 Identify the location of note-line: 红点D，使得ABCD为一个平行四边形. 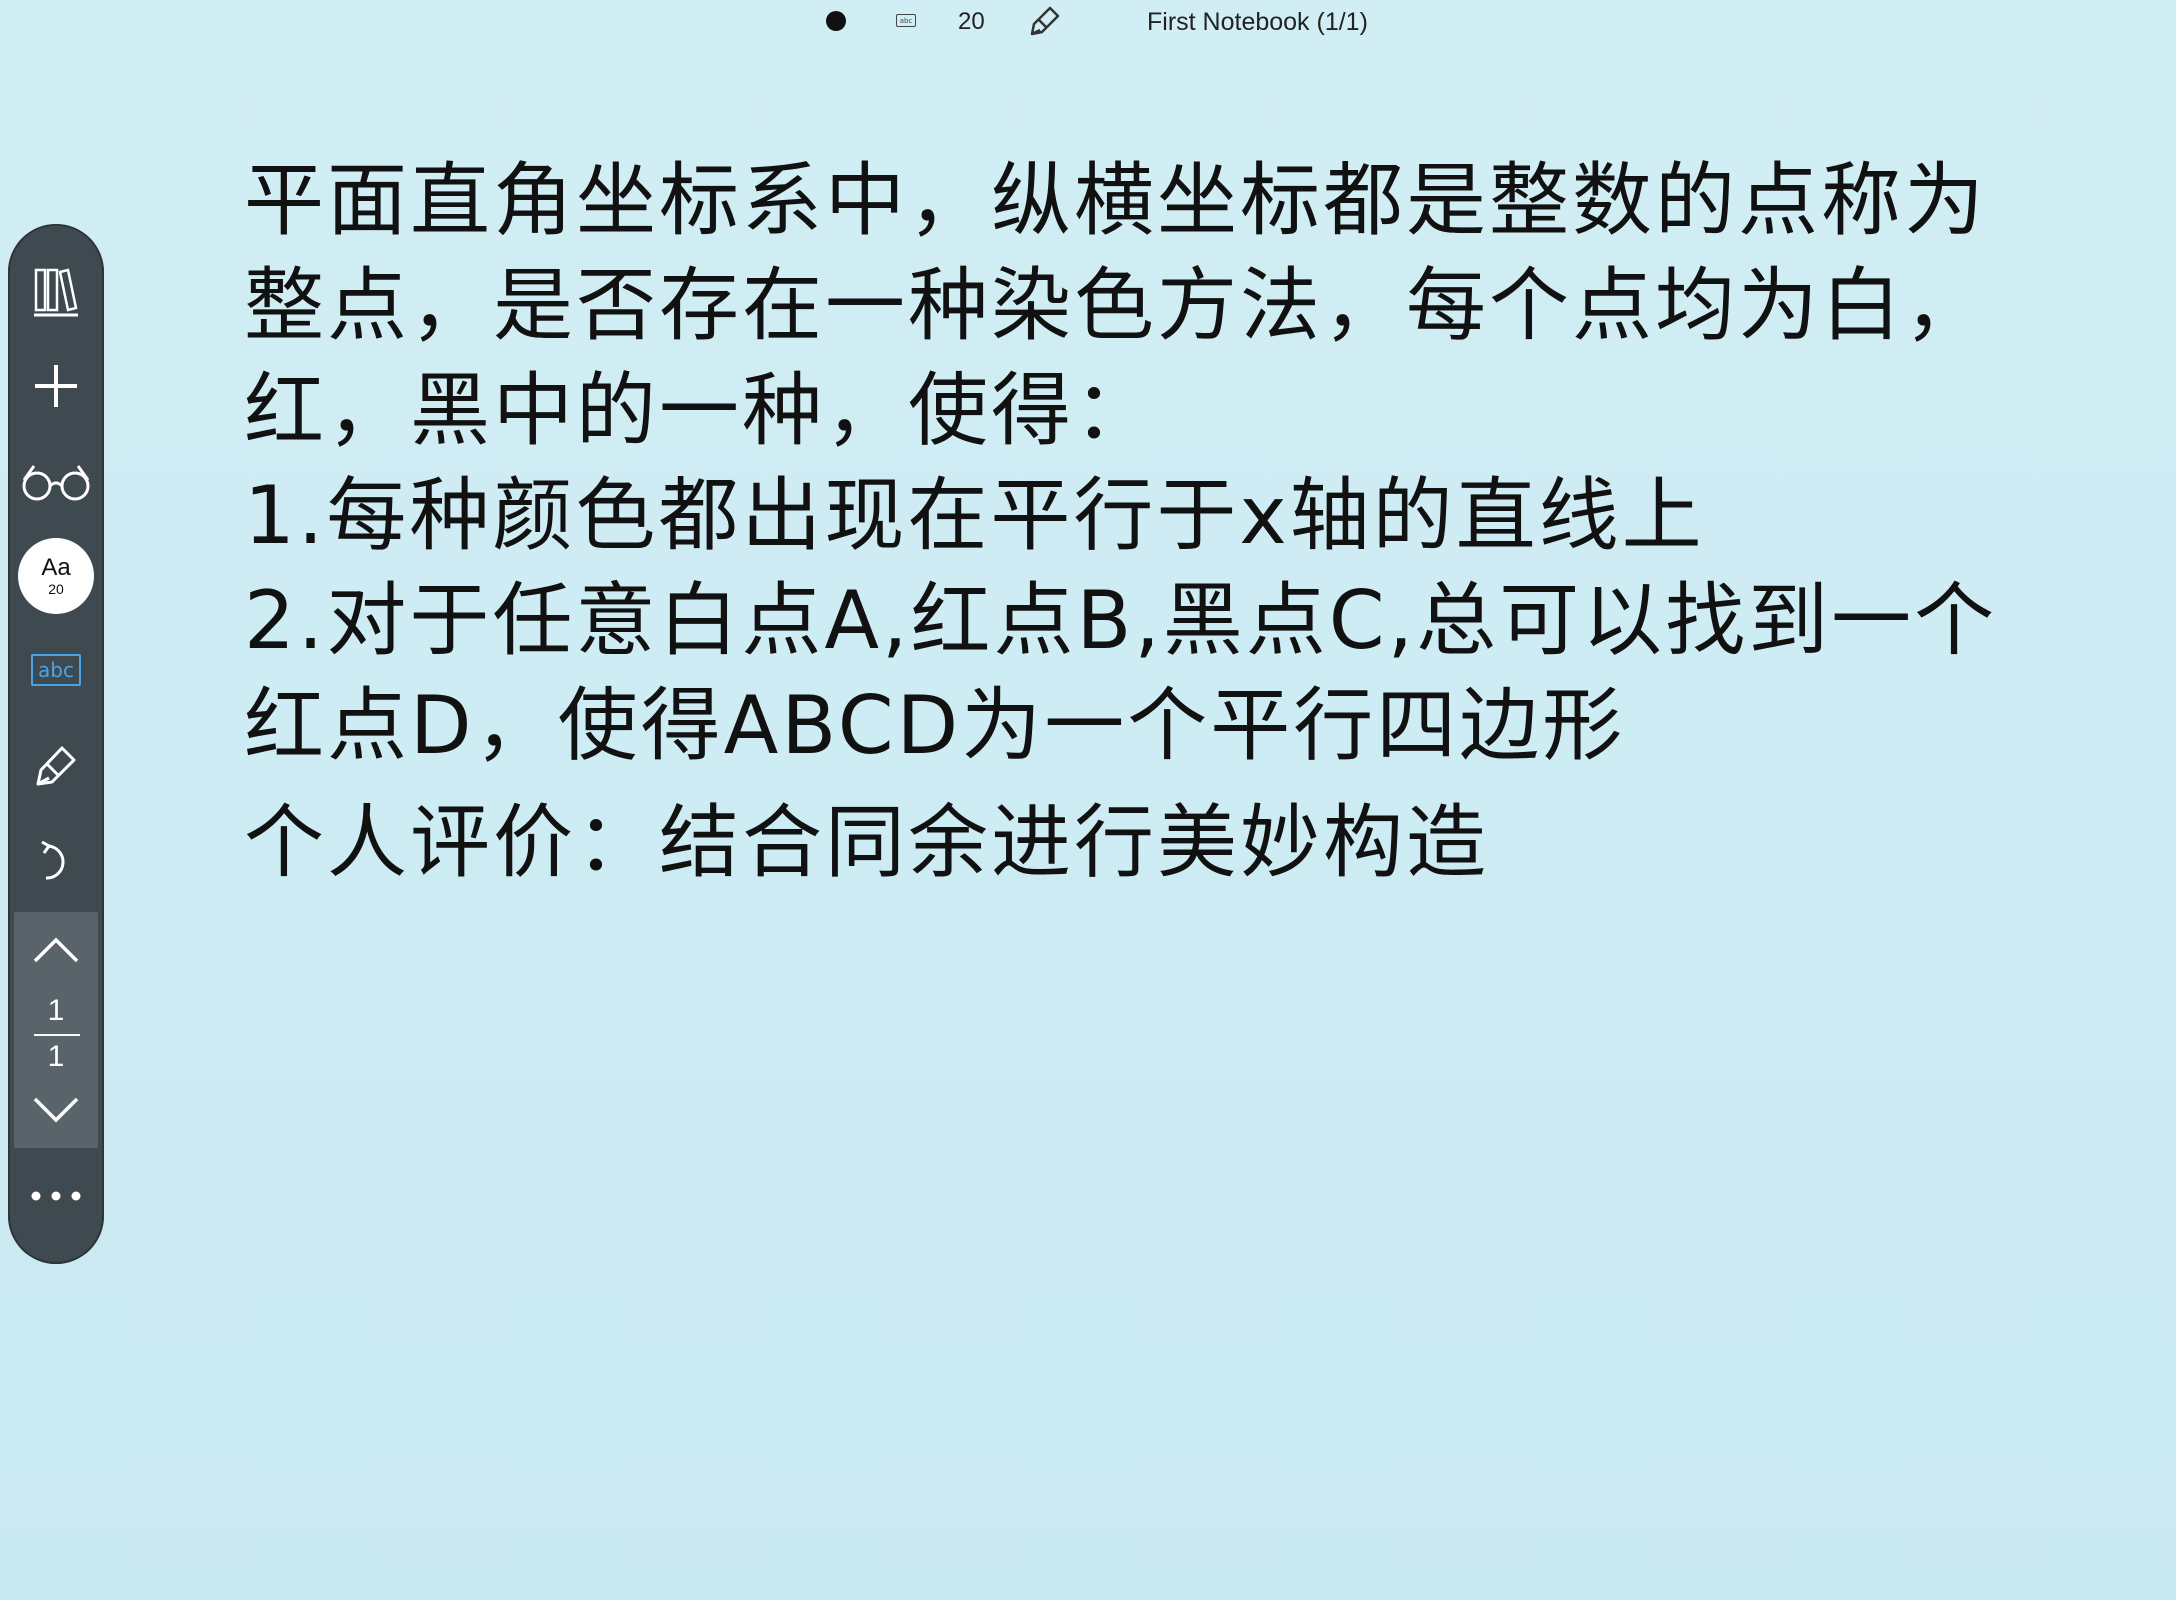
(935, 725).